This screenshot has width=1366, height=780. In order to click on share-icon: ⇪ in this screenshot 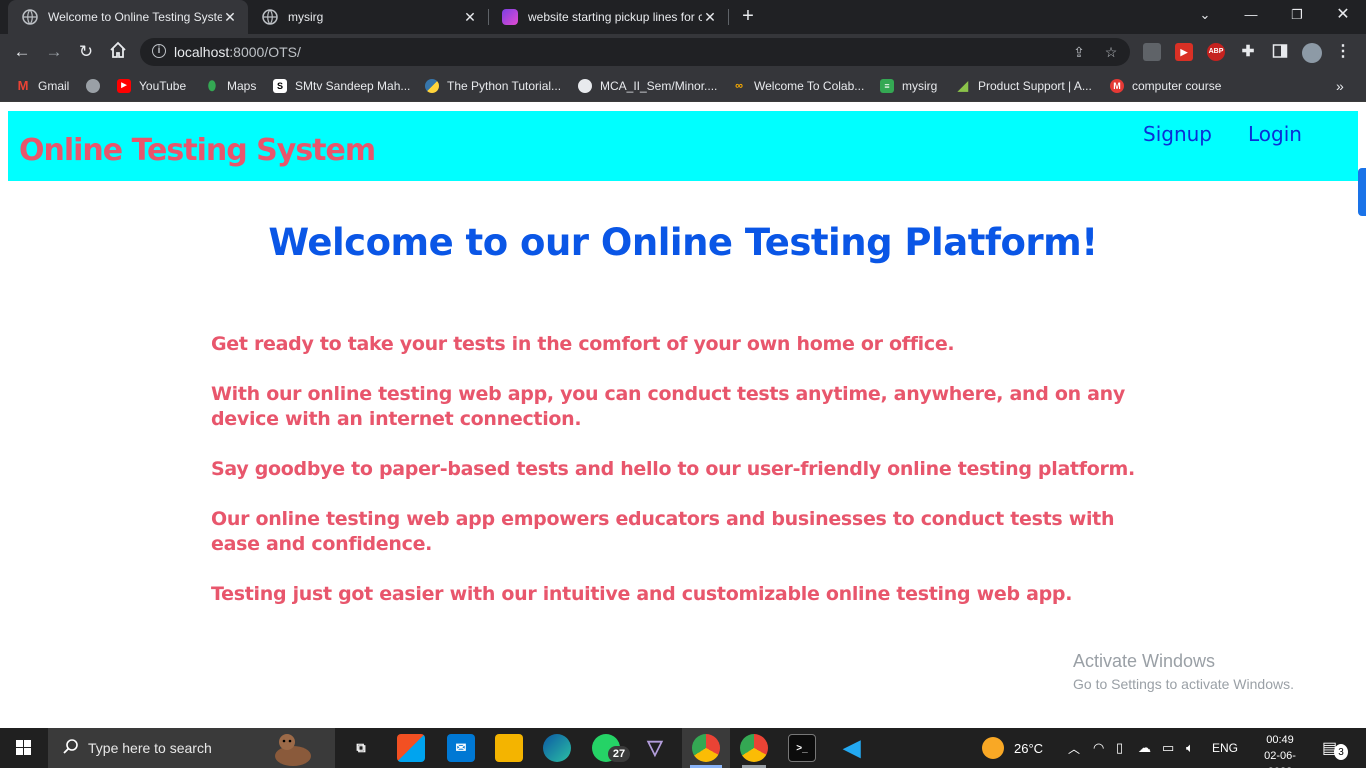, I will do `click(1079, 52)`.